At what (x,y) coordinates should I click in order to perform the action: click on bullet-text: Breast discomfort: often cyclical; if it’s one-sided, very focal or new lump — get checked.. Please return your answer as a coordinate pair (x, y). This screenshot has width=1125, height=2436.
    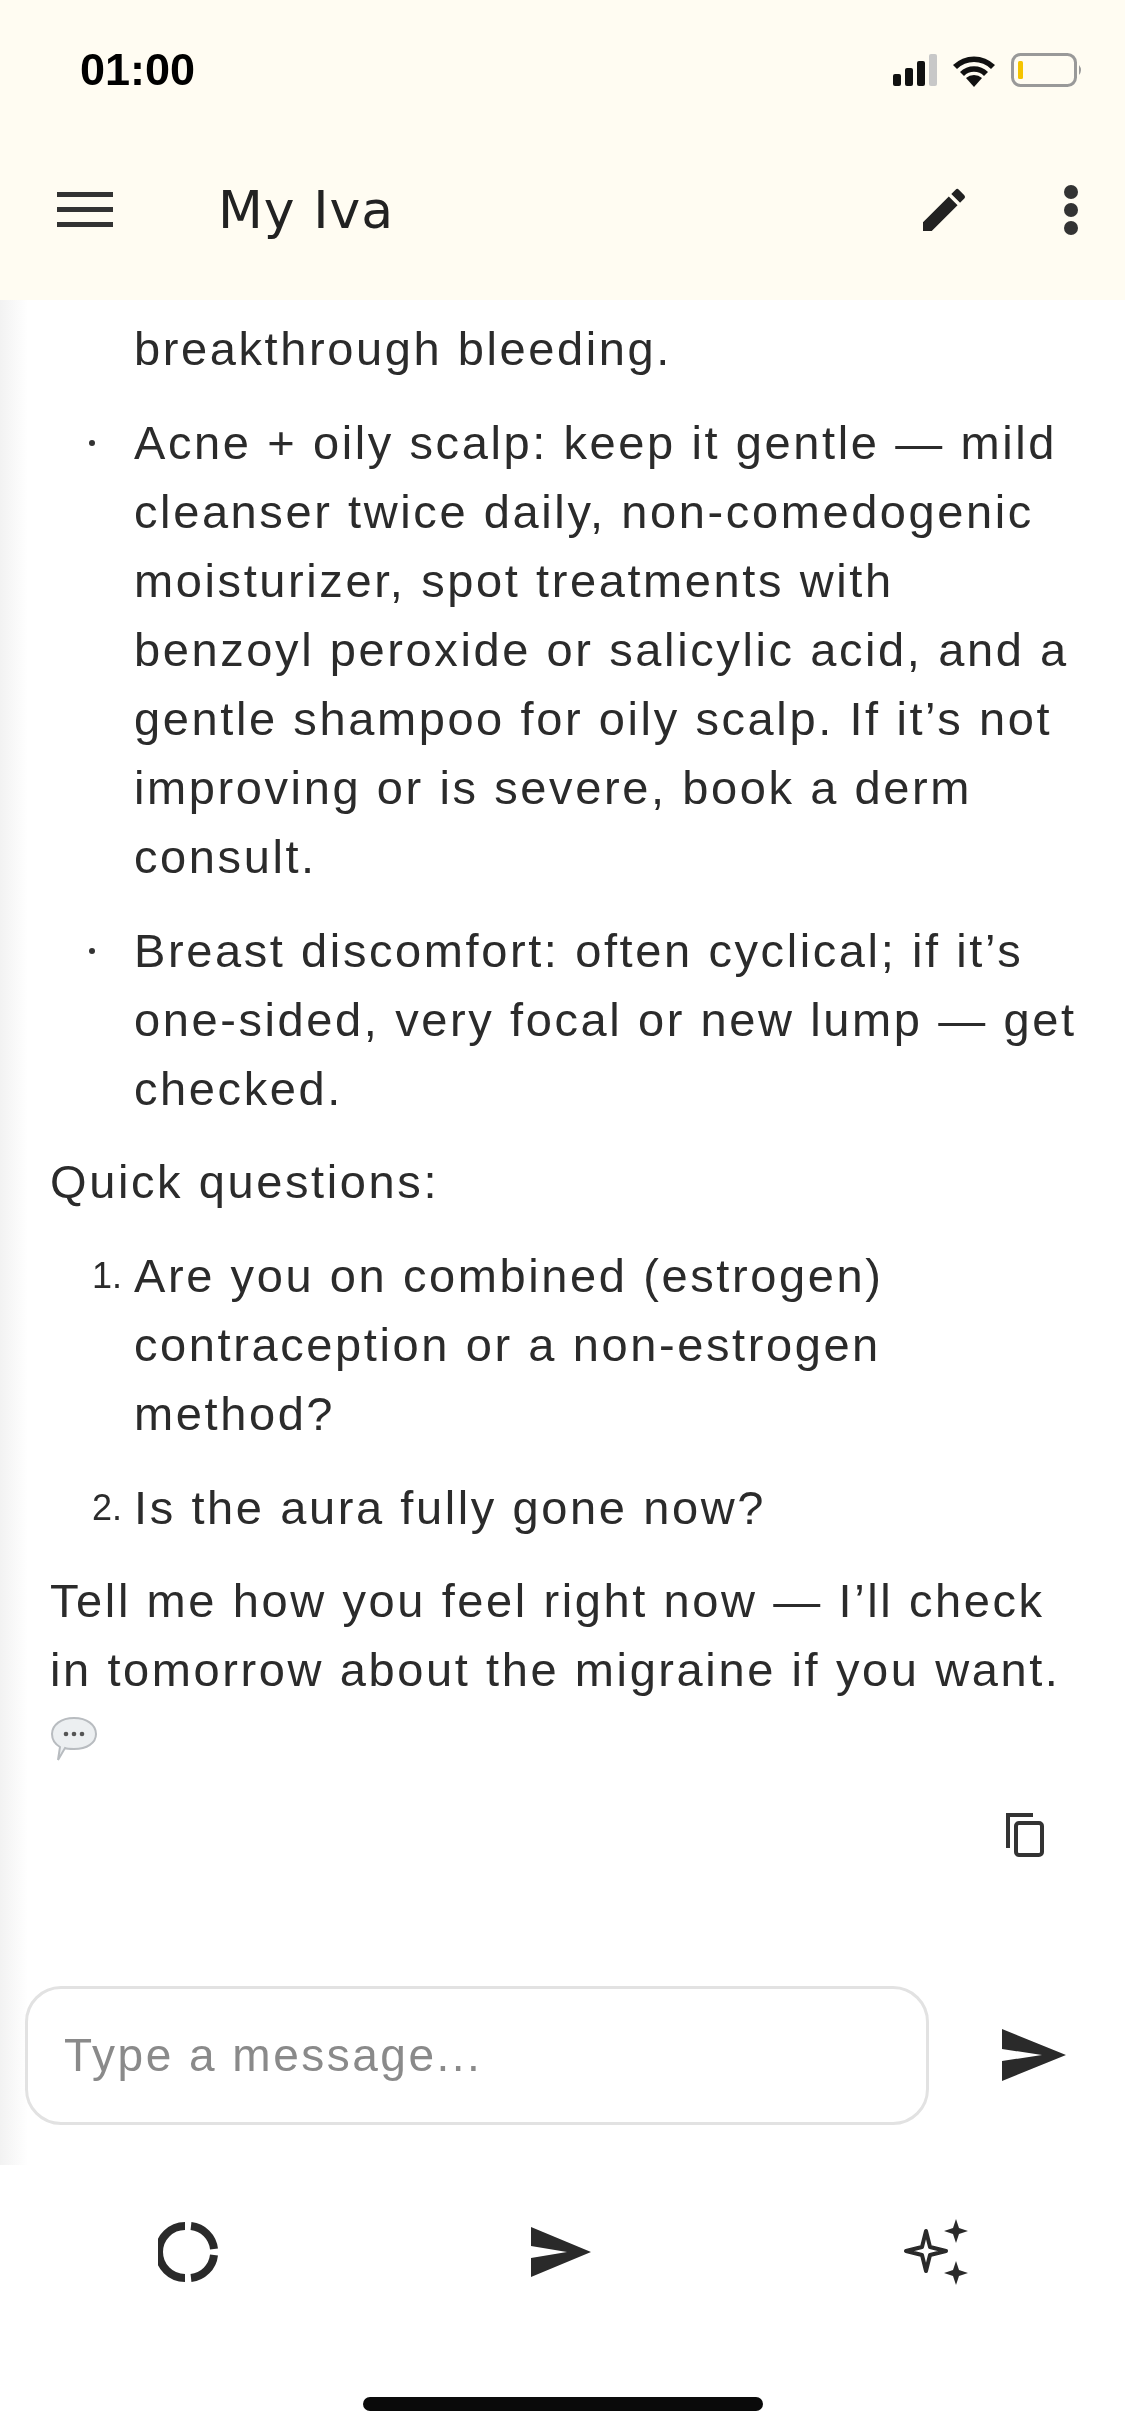
    Looking at the image, I should click on (606, 1020).